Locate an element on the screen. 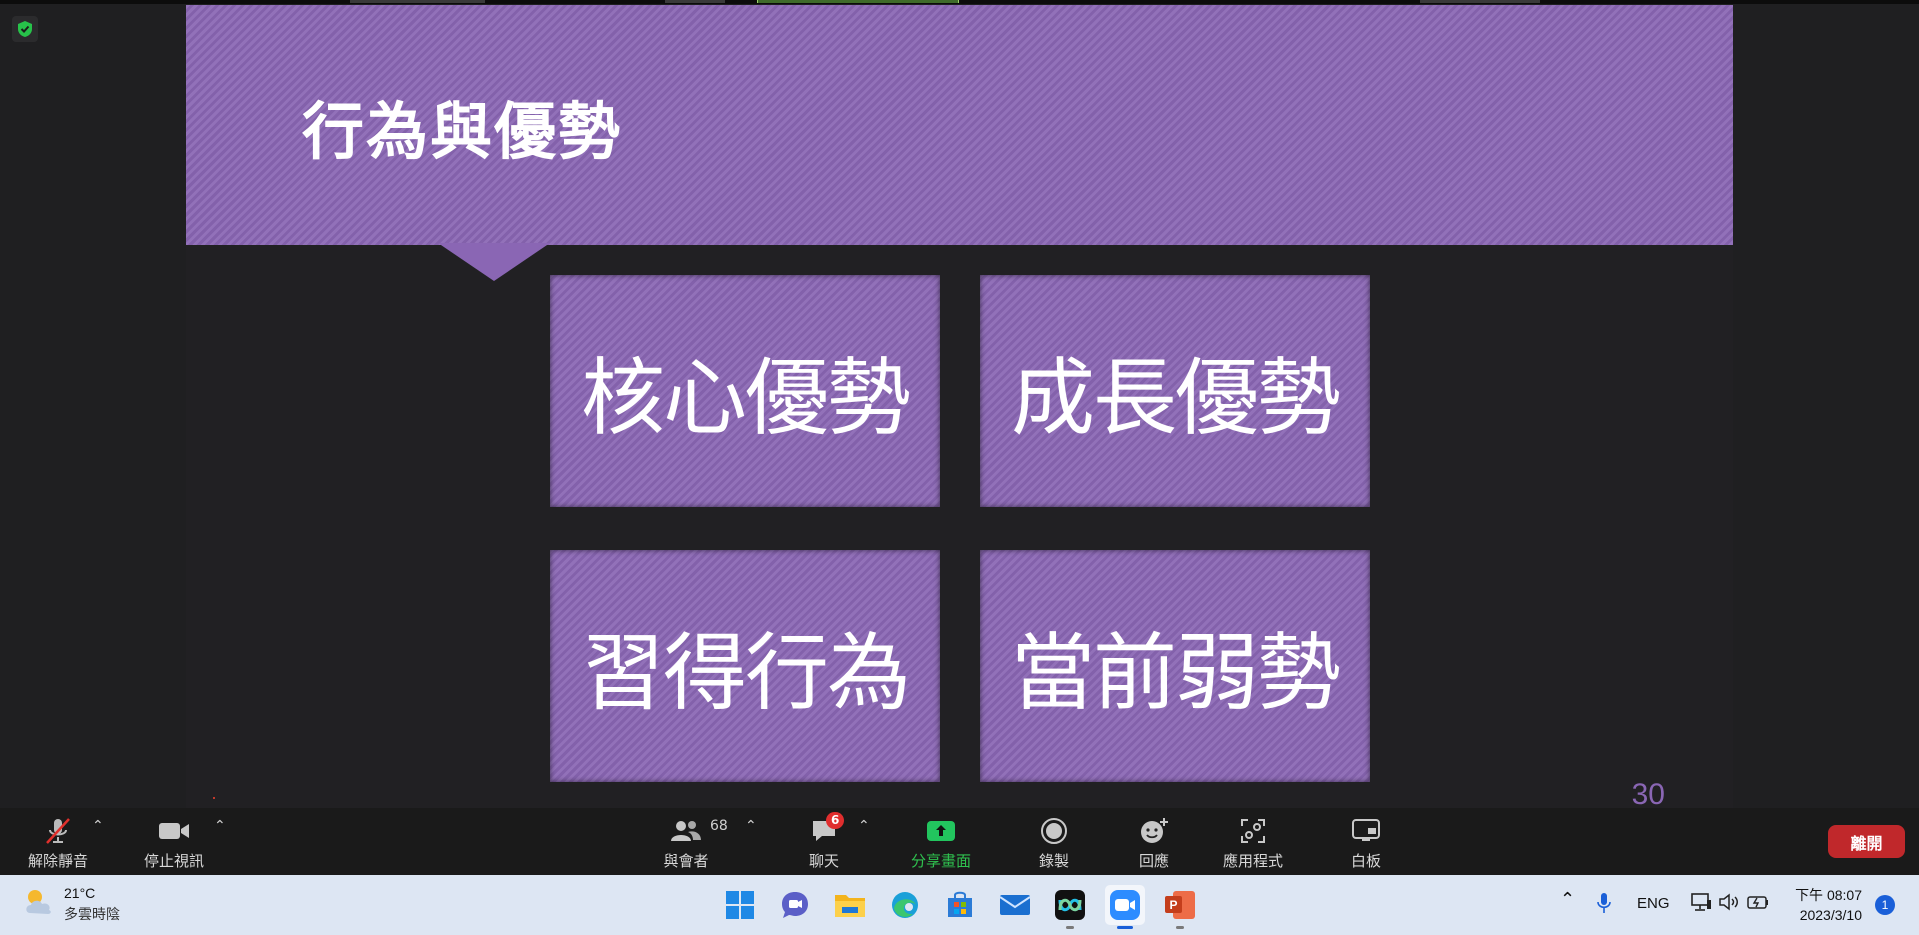 The height and width of the screenshot is (935, 1919). record-icon is located at coordinates (1054, 831).